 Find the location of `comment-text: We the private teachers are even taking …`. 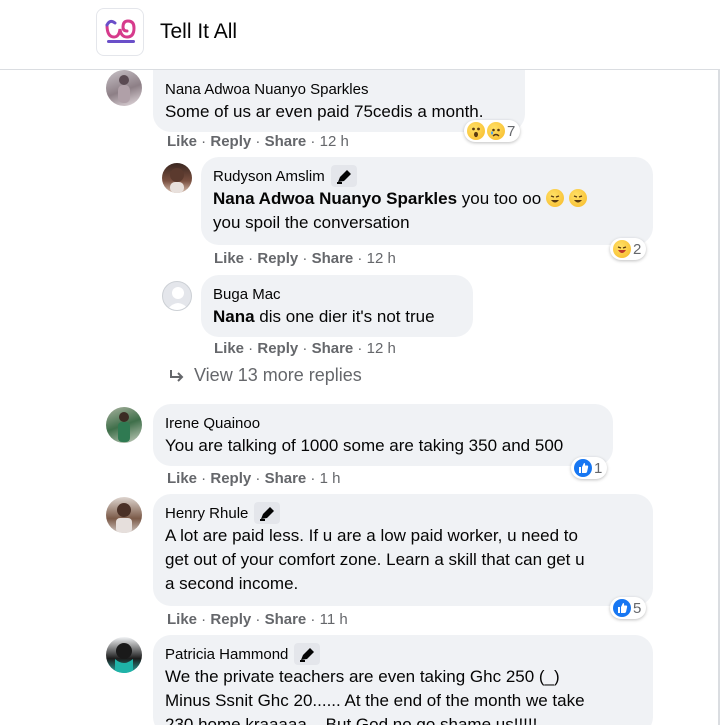

comment-text: We the private teachers are even taking … is located at coordinates (375, 696).